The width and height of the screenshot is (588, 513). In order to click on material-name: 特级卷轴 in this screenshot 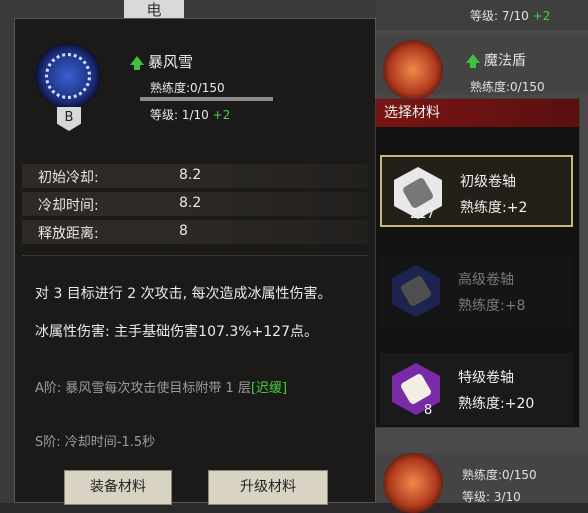, I will do `click(486, 378)`.